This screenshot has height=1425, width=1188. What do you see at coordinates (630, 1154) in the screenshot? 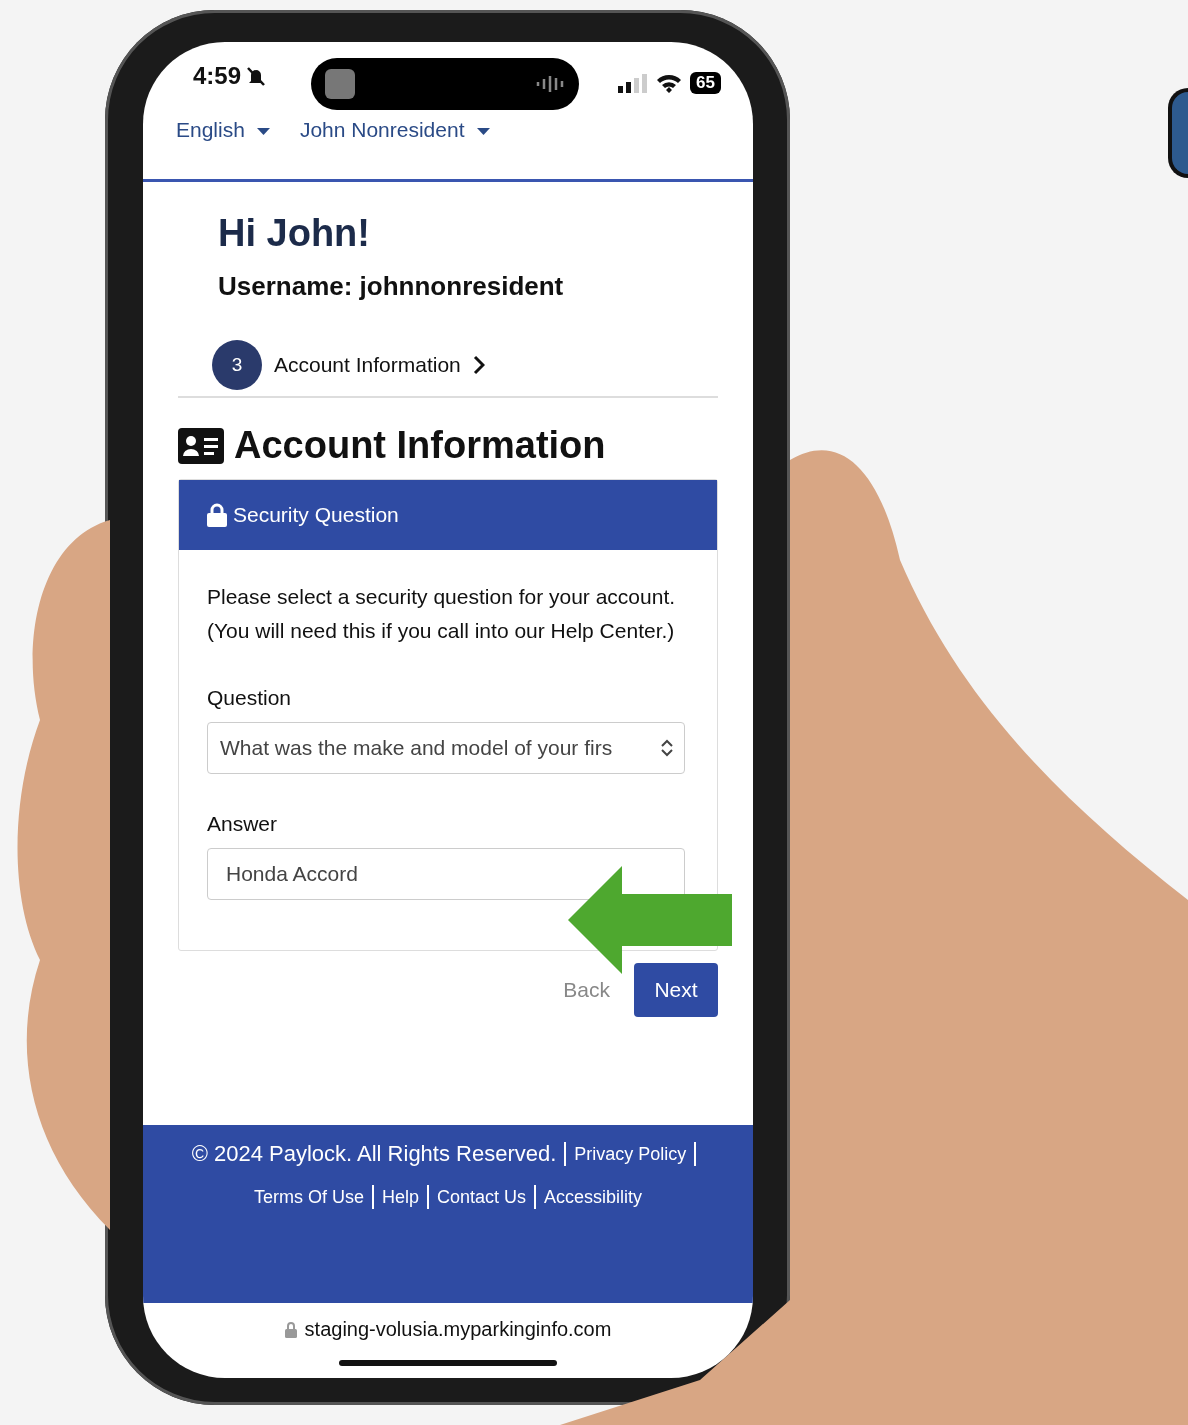
I see `footer-link: Privacy Policy` at bounding box center [630, 1154].